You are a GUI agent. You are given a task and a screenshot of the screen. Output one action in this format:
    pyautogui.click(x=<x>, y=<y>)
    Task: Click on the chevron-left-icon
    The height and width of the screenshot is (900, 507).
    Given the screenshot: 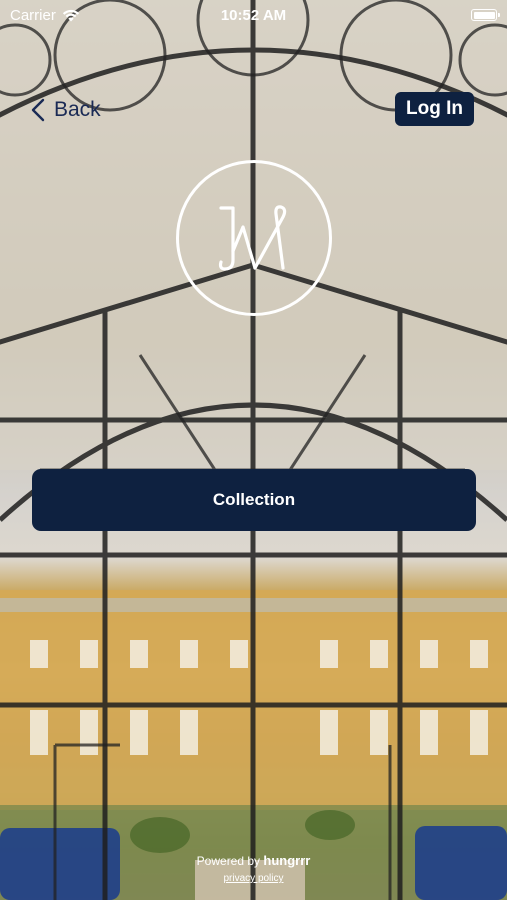 What is the action you would take?
    pyautogui.click(x=38, y=110)
    